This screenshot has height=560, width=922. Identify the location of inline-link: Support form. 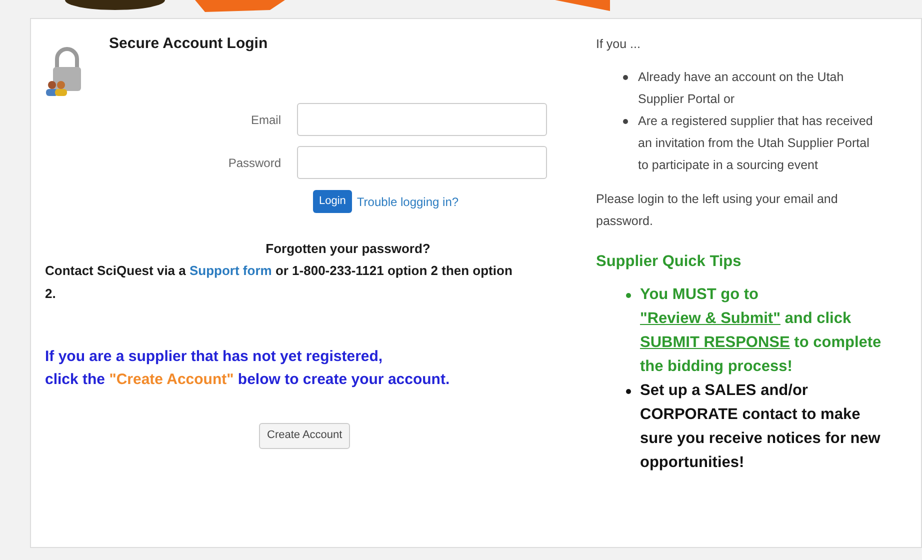
(231, 270).